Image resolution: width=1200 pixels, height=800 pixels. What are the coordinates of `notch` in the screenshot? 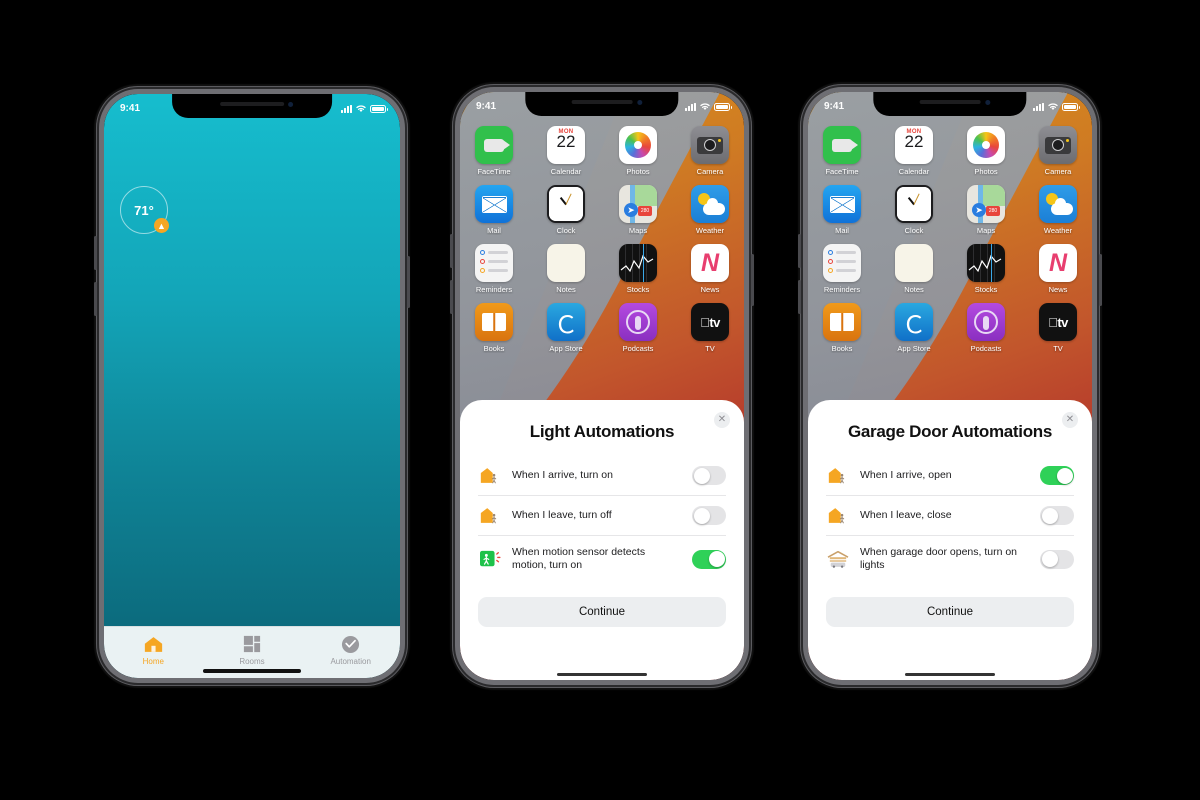 It's located at (252, 106).